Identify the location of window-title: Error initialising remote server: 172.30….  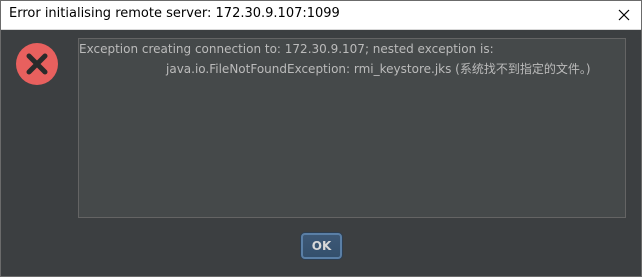
(174, 13).